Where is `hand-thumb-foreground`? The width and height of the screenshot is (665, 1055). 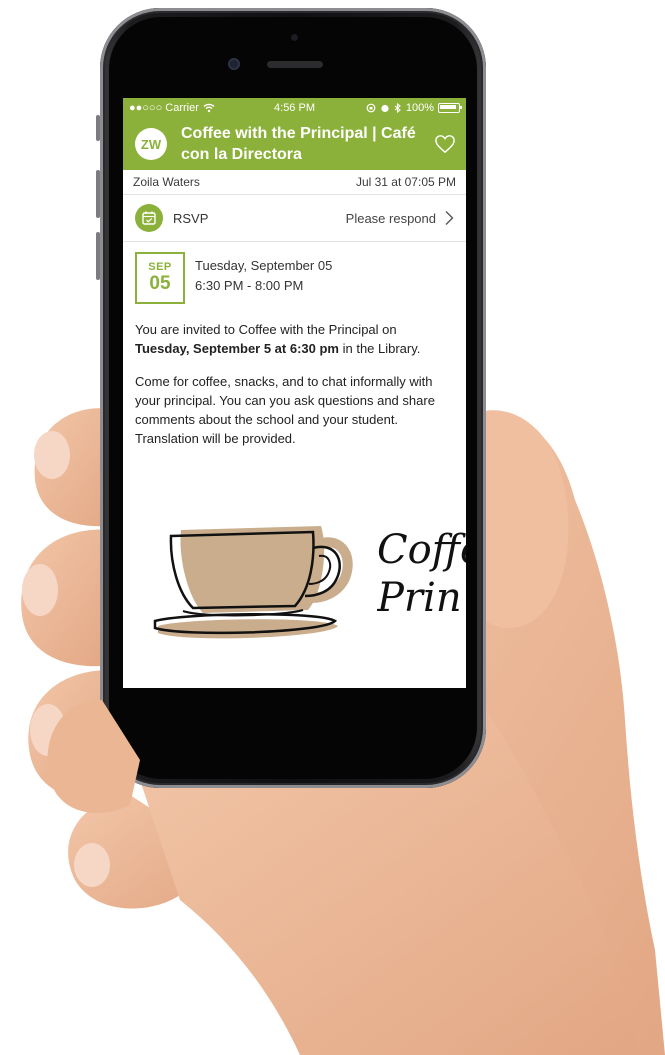 hand-thumb-foreground is located at coordinates (93, 756).